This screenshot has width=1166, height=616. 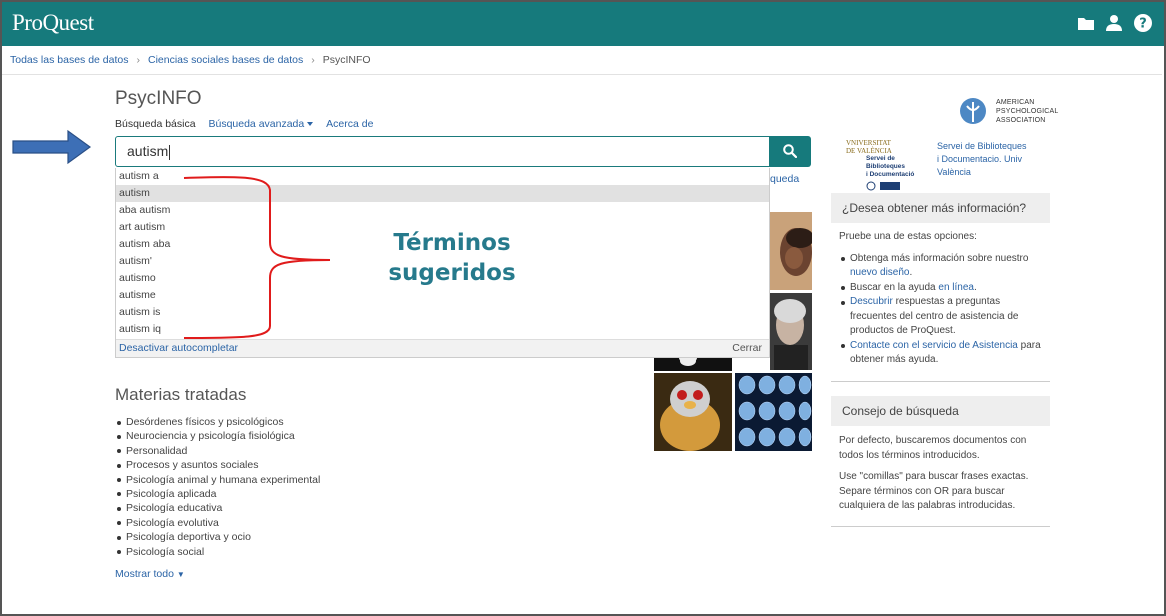 I want to click on user-icon, so click(x=1114, y=23).